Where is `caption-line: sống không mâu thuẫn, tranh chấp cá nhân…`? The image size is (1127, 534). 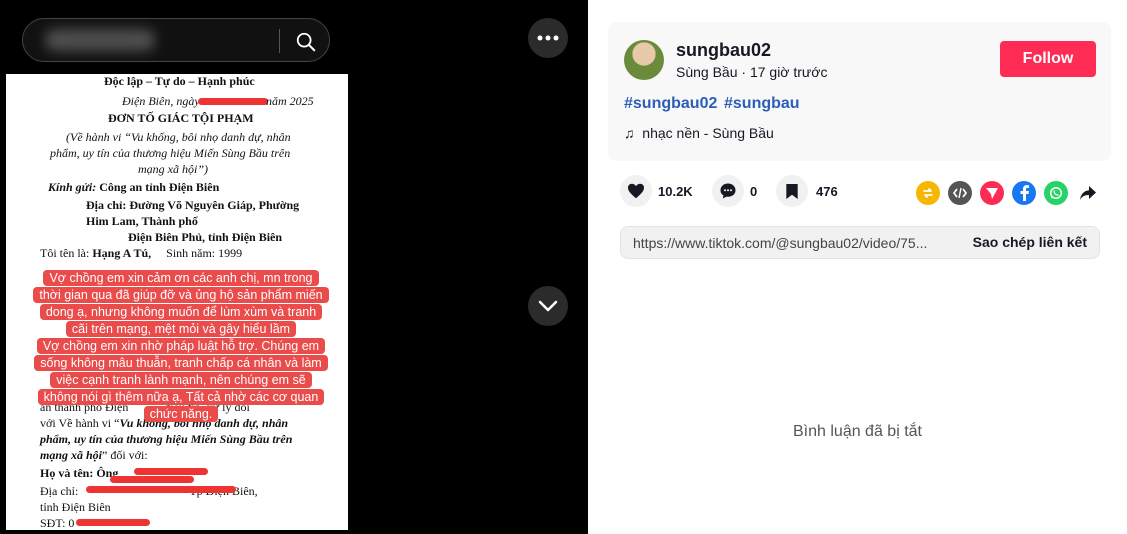
caption-line: sống không mâu thuẫn, tranh chấp cá nhân… is located at coordinates (181, 363).